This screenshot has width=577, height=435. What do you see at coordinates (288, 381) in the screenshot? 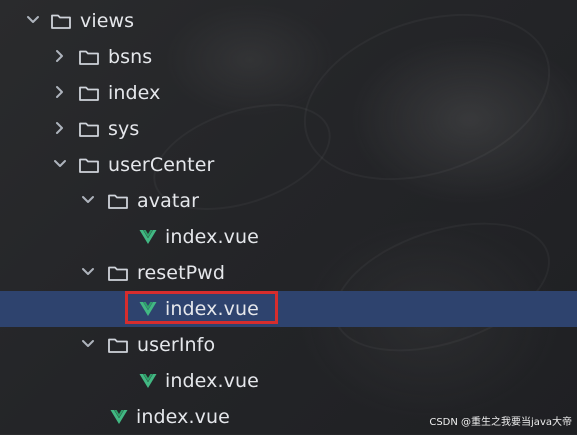
I see `tree-row-userinfo-index-vue: index.vue` at bounding box center [288, 381].